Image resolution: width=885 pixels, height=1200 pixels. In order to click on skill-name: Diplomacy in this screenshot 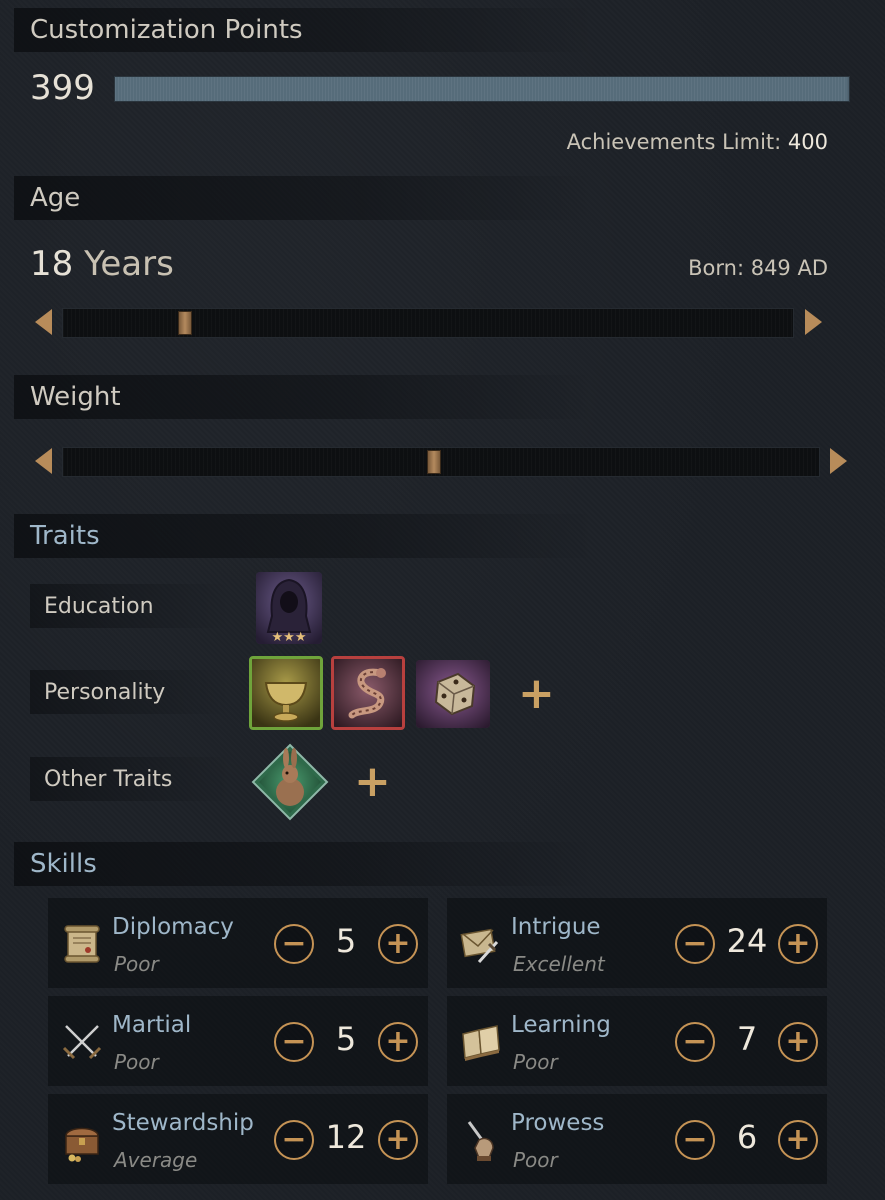, I will do `click(173, 927)`.